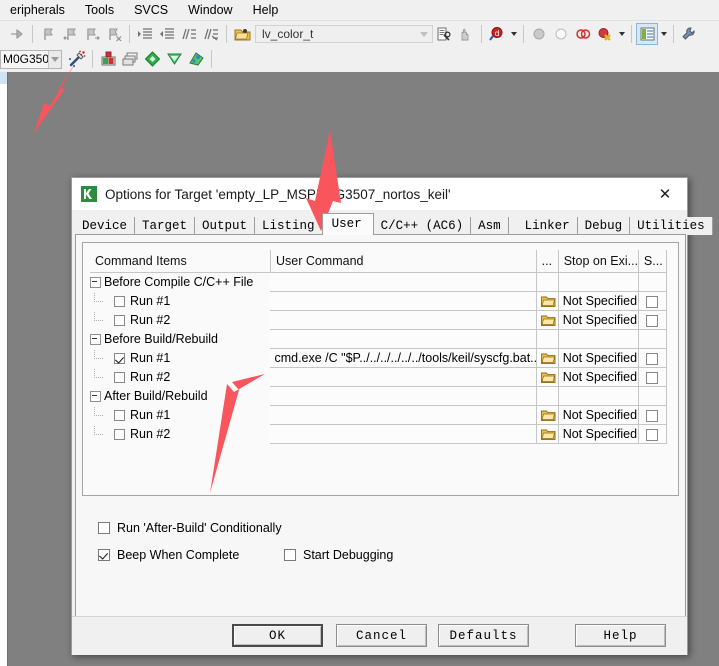 Image resolution: width=719 pixels, height=666 pixels. I want to click on find-in-files-icon, so click(444, 34).